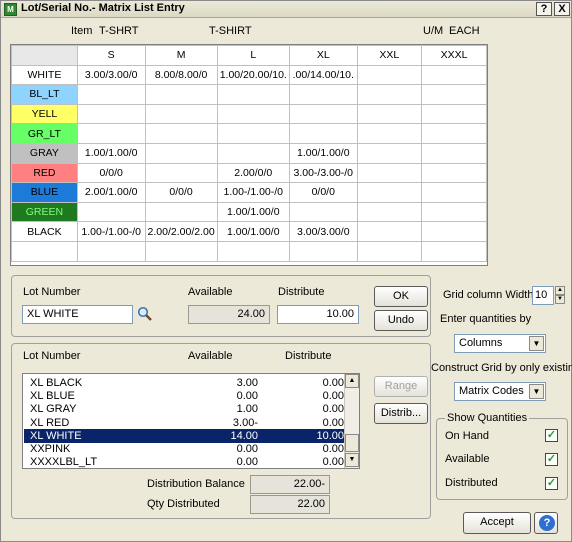 This screenshot has width=572, height=542. What do you see at coordinates (253, 173) in the screenshot?
I see `grid-cell: 2.00/0/0` at bounding box center [253, 173].